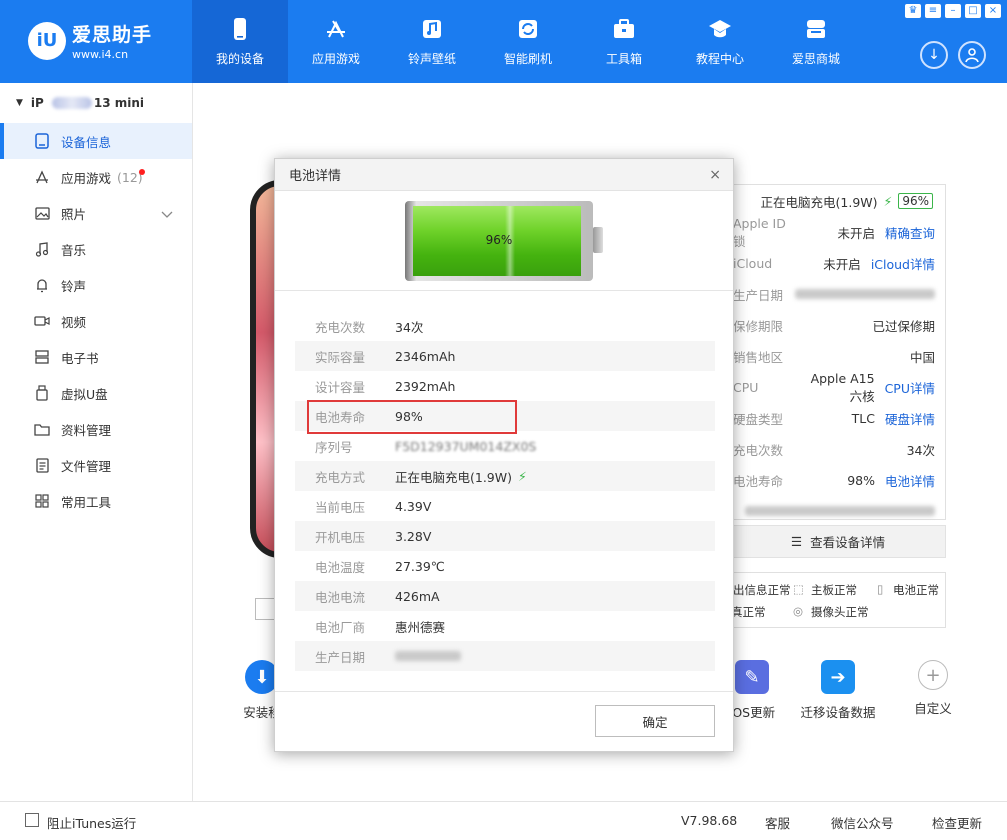 The height and width of the screenshot is (840, 1007). I want to click on info-row-region: 销售地区 中国, so click(838, 356).